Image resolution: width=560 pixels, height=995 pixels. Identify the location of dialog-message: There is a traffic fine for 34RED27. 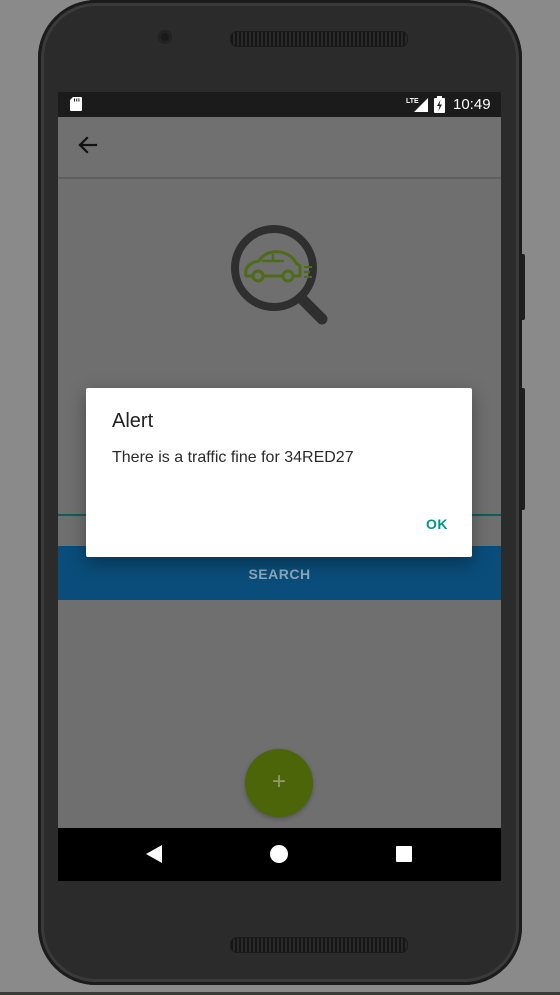
(233, 457).